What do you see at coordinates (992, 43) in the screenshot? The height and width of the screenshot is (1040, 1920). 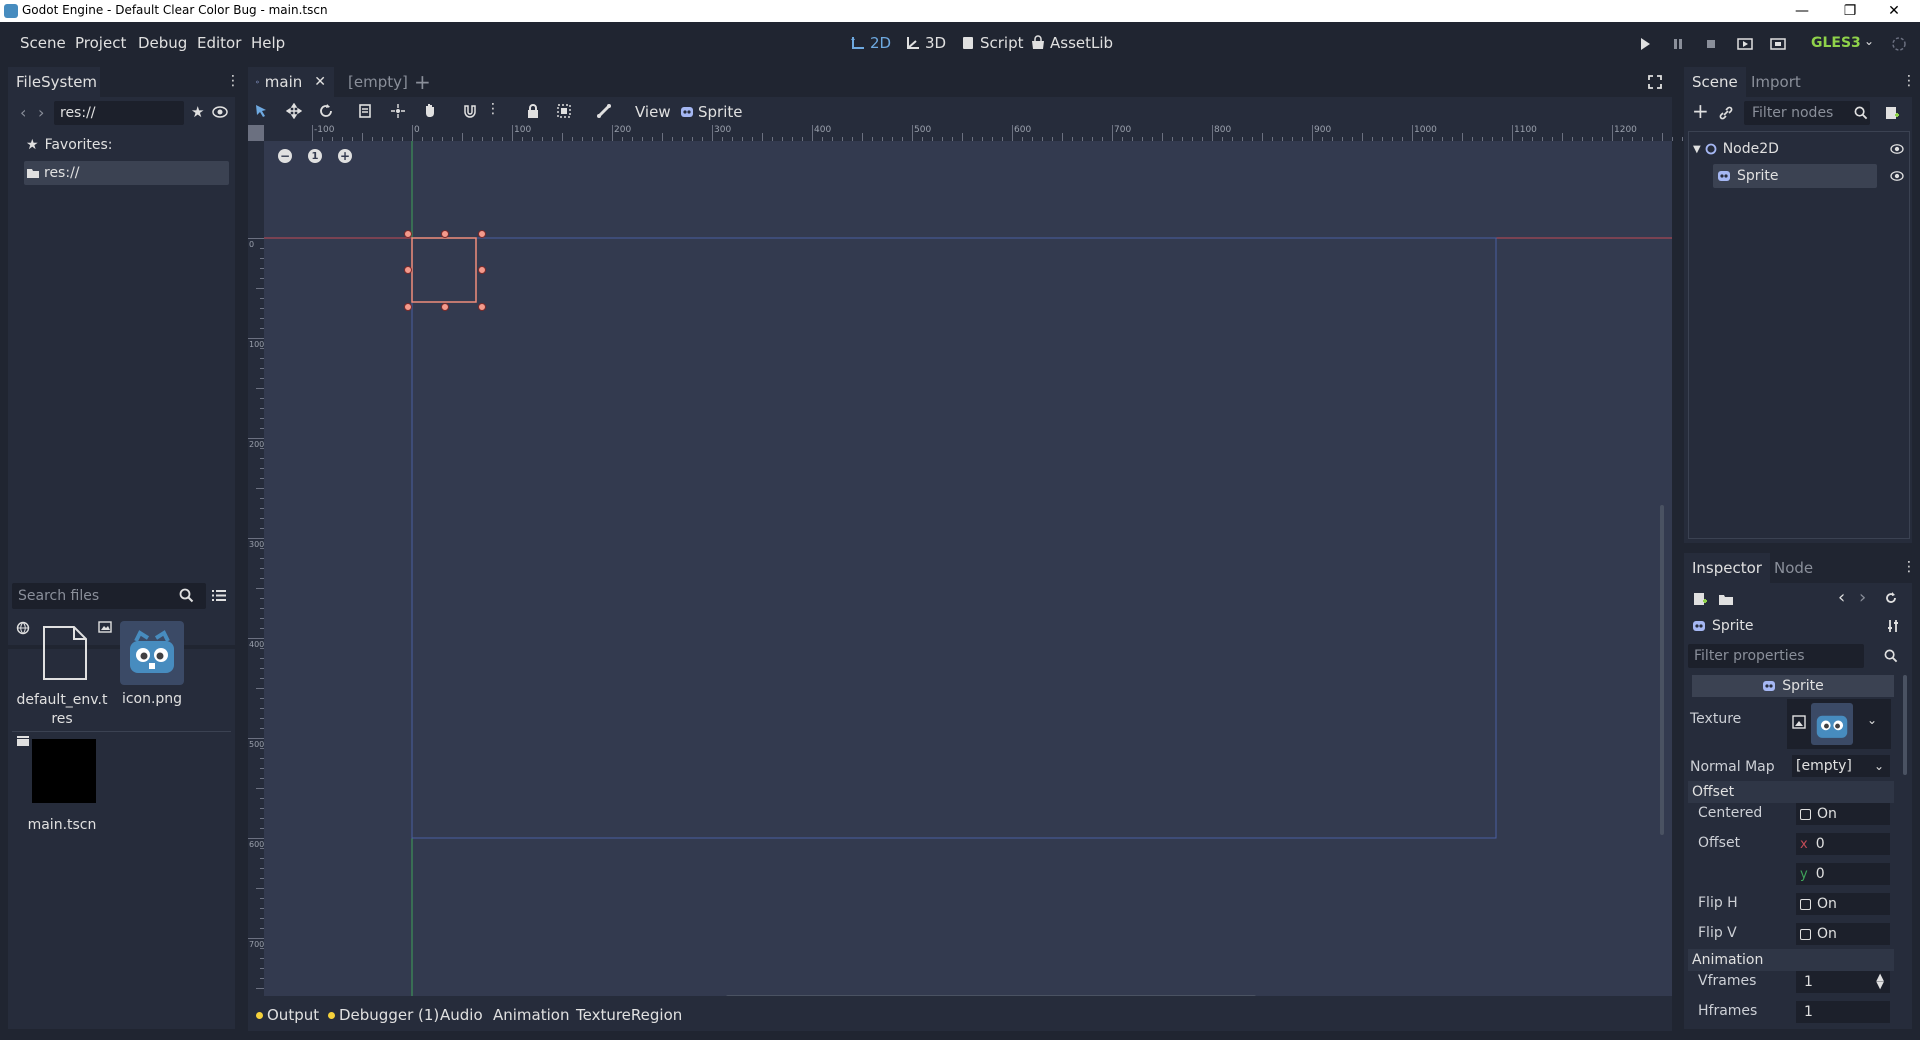 I see `workspace-script-button: Script` at bounding box center [992, 43].